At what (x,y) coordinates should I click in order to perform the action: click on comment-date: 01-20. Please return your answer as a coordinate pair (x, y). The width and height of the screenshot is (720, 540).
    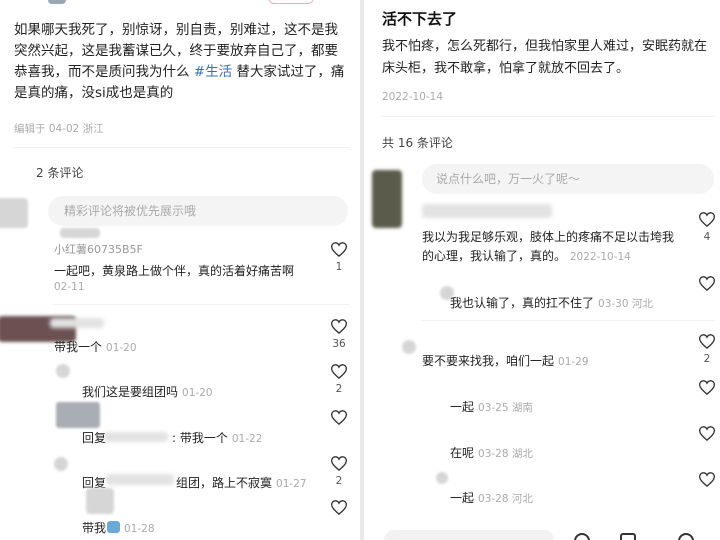
    Looking at the image, I should click on (121, 348).